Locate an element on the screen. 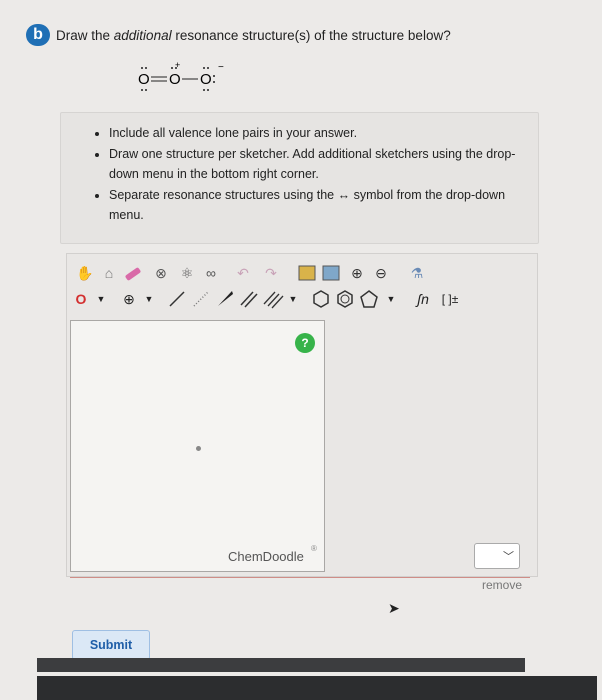 This screenshot has height=700, width=602. chevron-down-icon: ﹀ is located at coordinates (508, 557).